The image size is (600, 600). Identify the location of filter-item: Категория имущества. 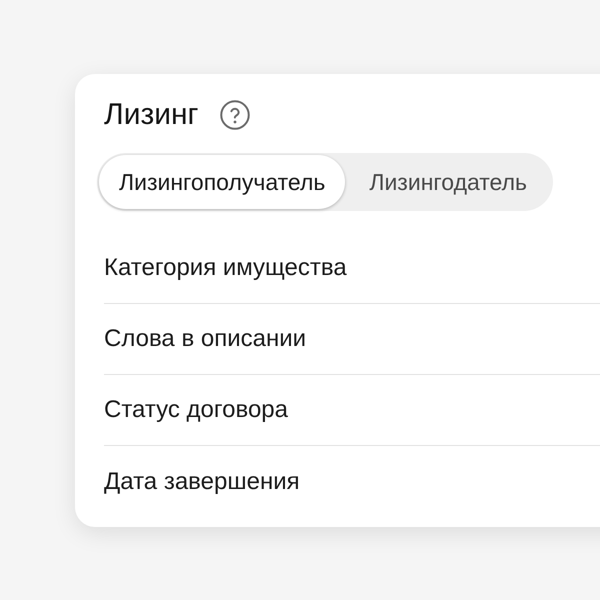
(225, 268).